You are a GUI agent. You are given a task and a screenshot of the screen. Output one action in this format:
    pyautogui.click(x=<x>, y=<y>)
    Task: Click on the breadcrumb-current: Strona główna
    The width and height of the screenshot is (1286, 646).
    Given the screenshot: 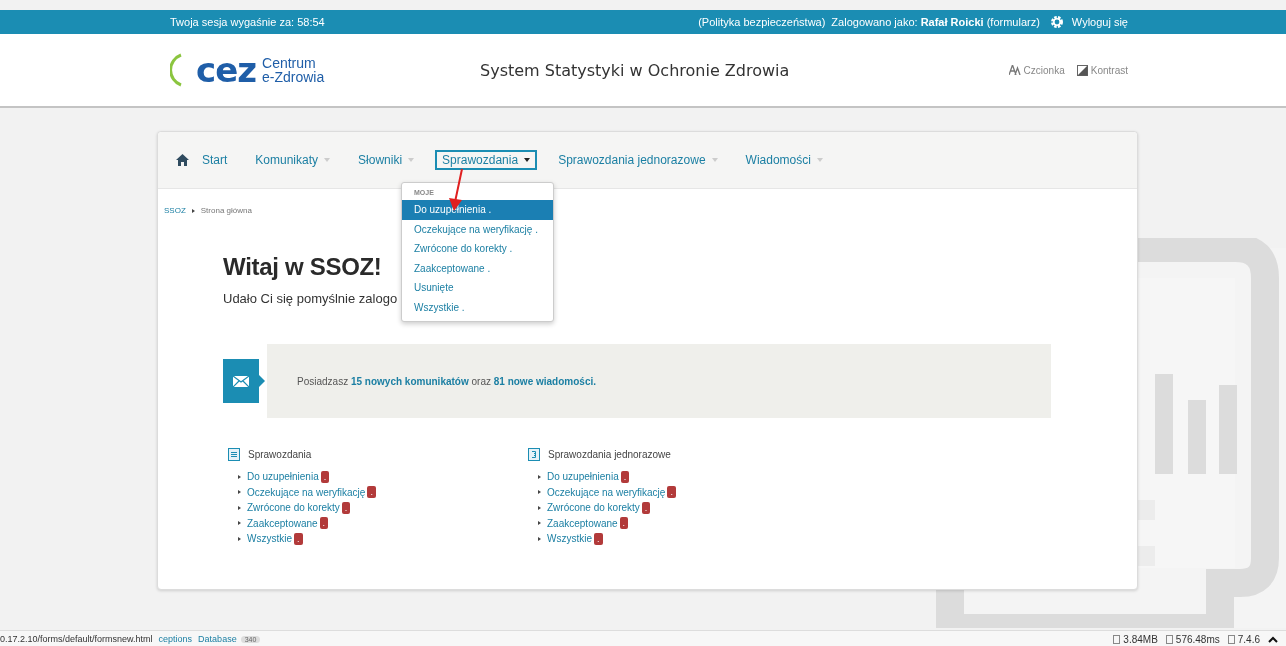 What is the action you would take?
    pyautogui.click(x=226, y=210)
    